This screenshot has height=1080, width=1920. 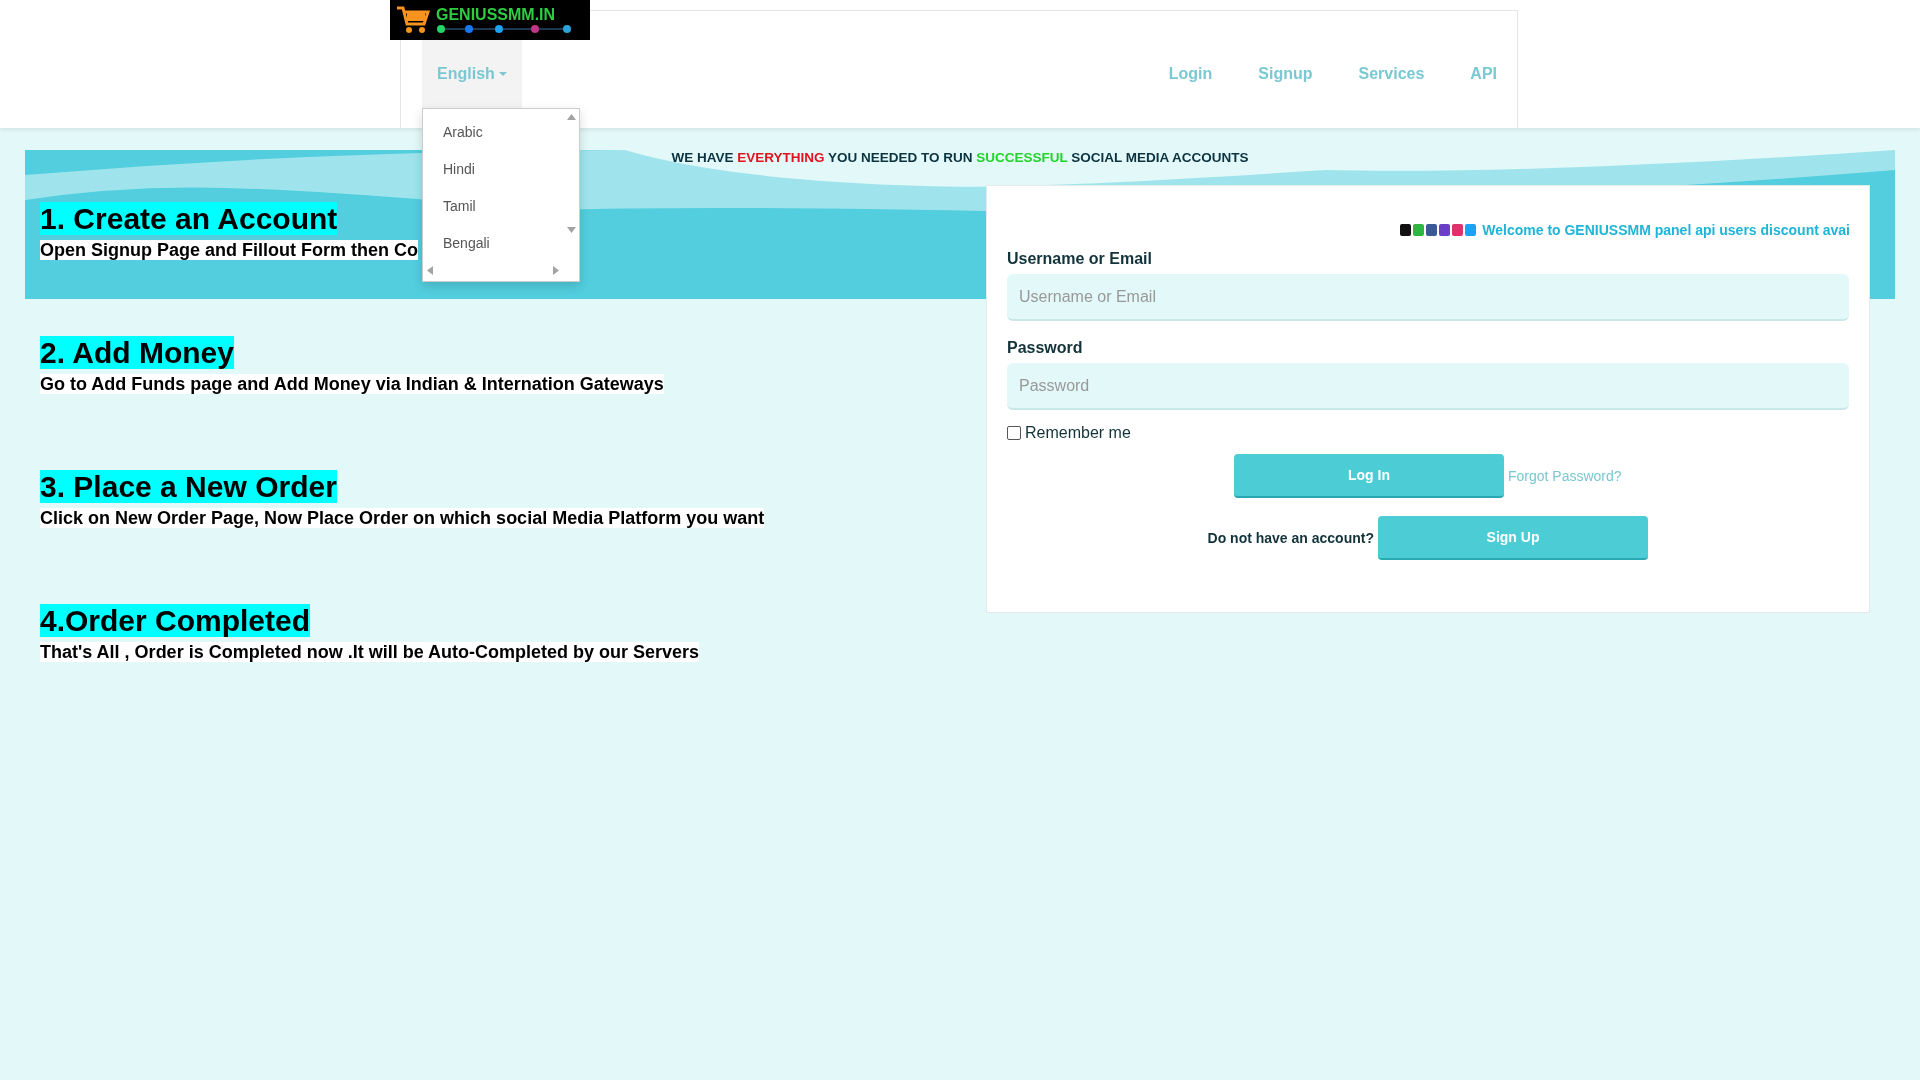 I want to click on nav-link: Services, so click(x=1391, y=74).